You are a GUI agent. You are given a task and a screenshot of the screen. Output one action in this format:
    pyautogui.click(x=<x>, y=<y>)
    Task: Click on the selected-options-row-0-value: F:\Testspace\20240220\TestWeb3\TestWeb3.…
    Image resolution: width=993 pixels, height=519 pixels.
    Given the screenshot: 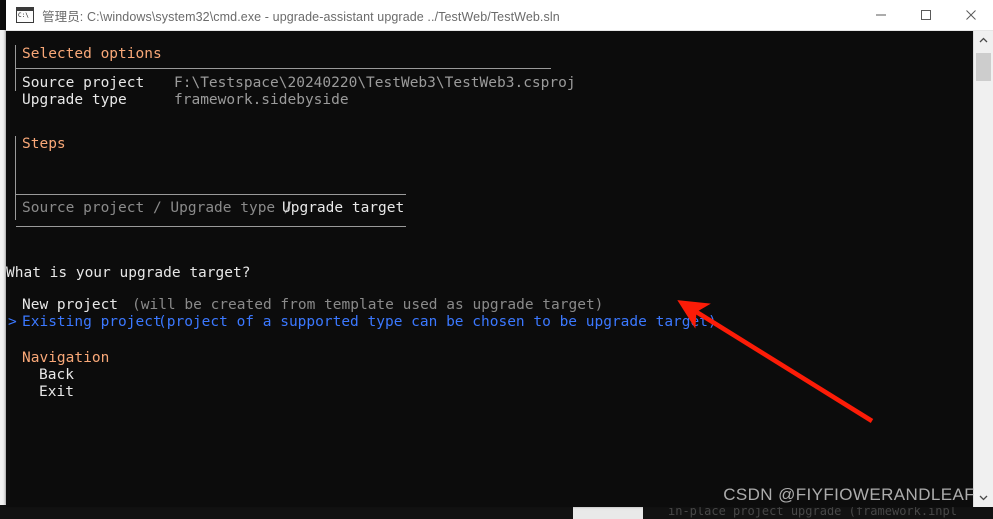 What is the action you would take?
    pyautogui.click(x=375, y=83)
    